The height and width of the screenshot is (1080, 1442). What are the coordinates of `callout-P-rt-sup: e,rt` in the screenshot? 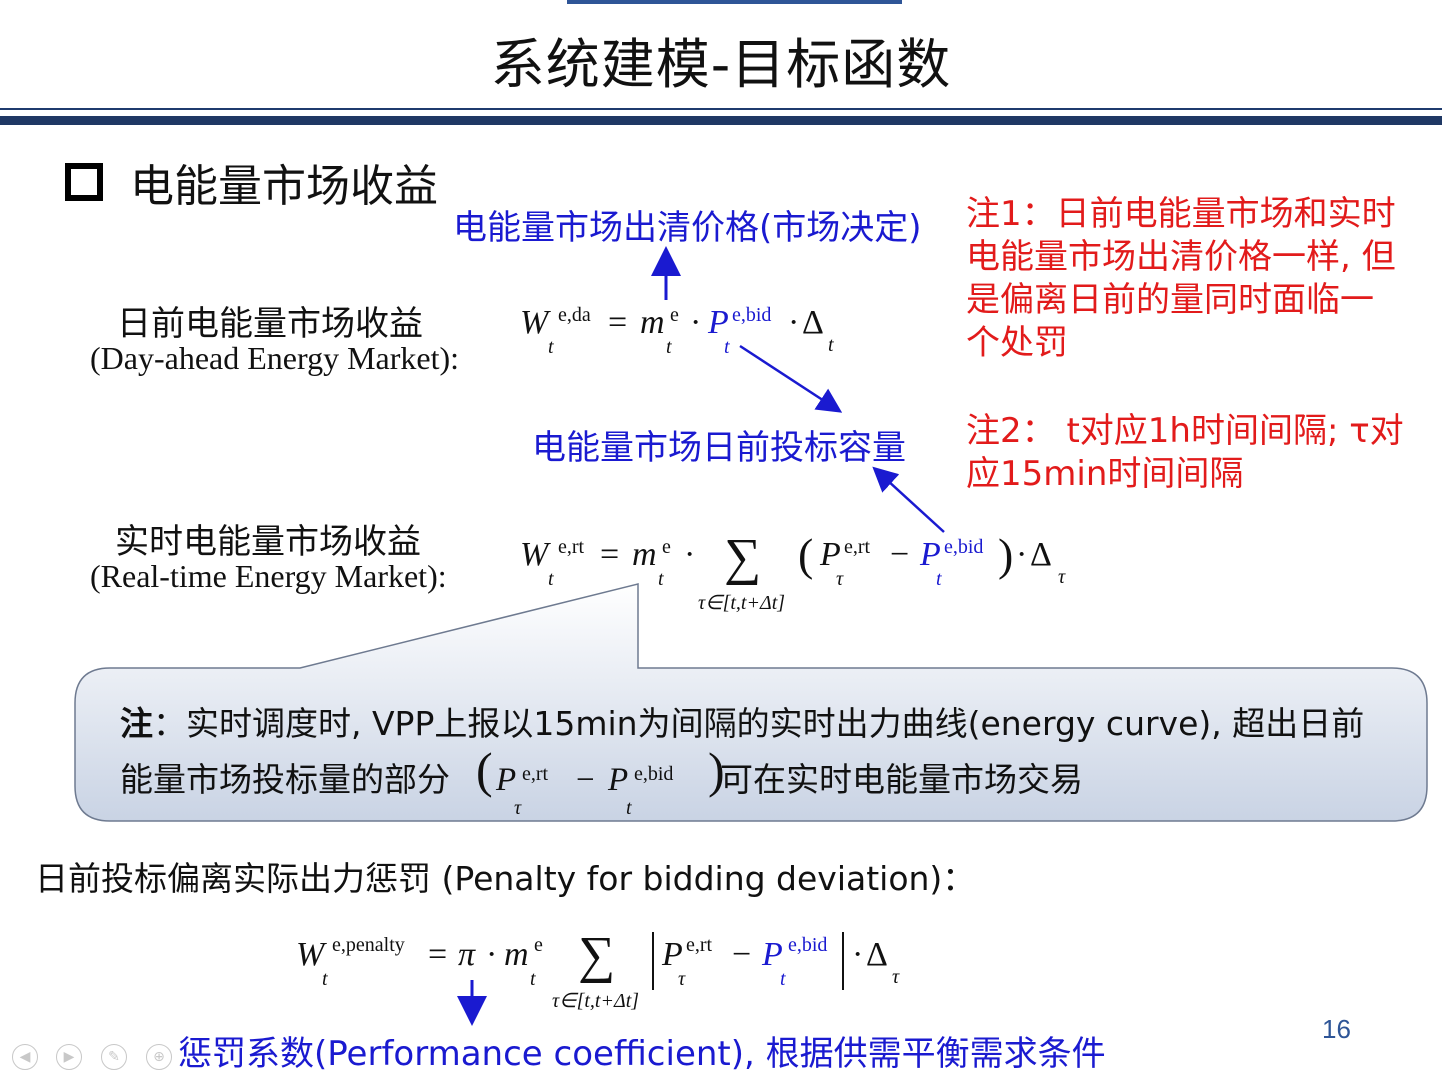 It's located at (535, 774).